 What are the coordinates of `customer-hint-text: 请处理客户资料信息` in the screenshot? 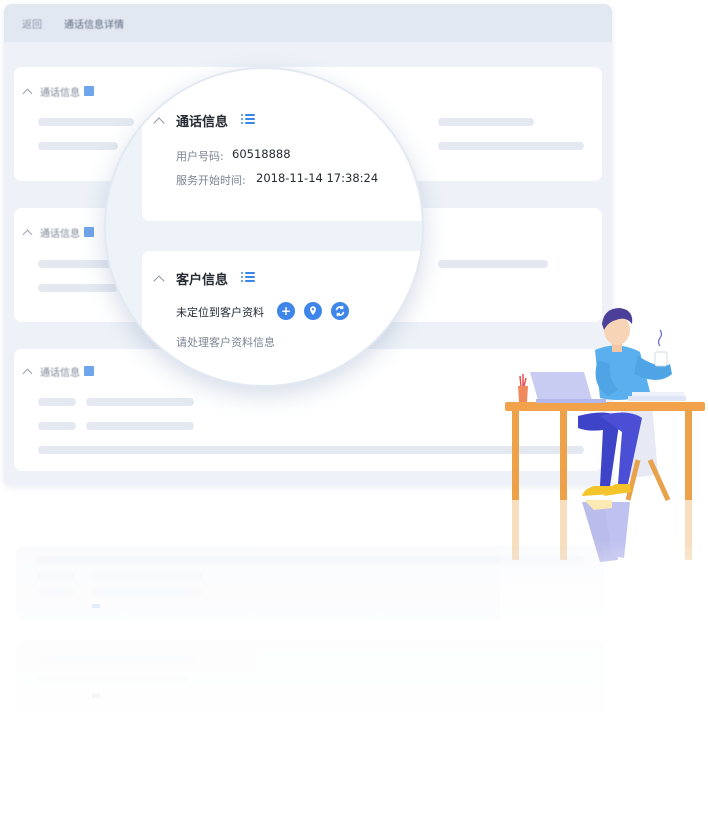 It's located at (225, 342).